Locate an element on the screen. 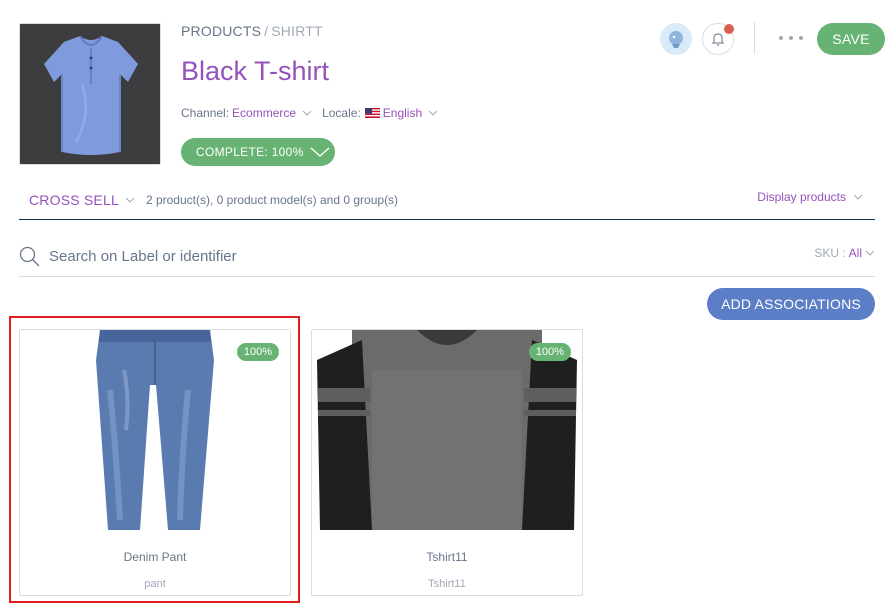 The width and height of the screenshot is (894, 611). channel-dropdown: Ecommerce is located at coordinates (264, 113).